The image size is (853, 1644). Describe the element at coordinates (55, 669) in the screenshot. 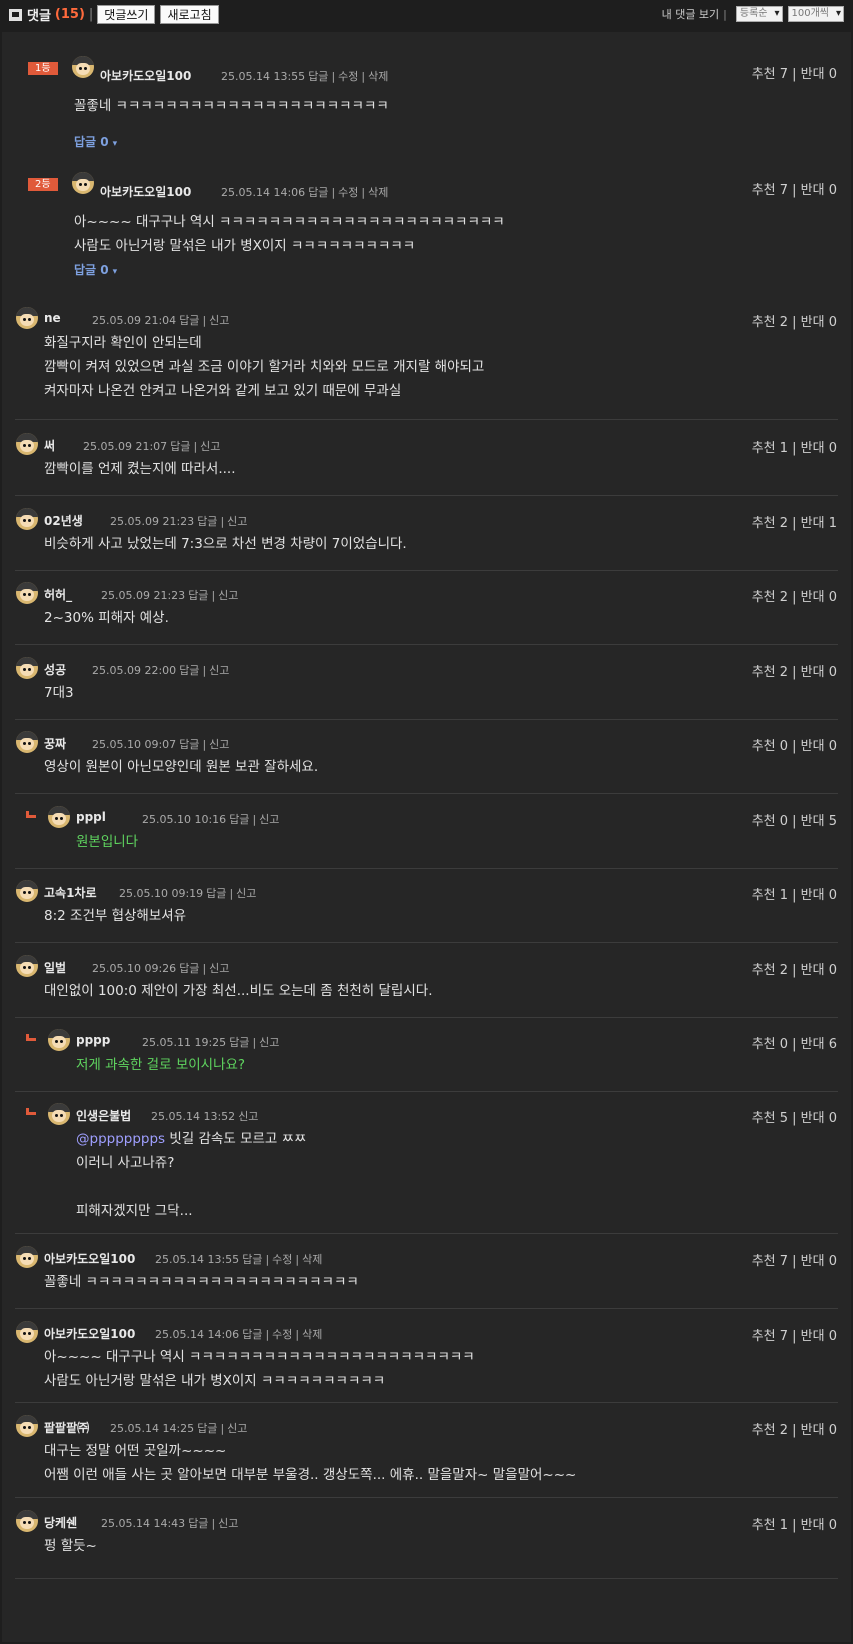

I see `comment-author: 성공` at that location.